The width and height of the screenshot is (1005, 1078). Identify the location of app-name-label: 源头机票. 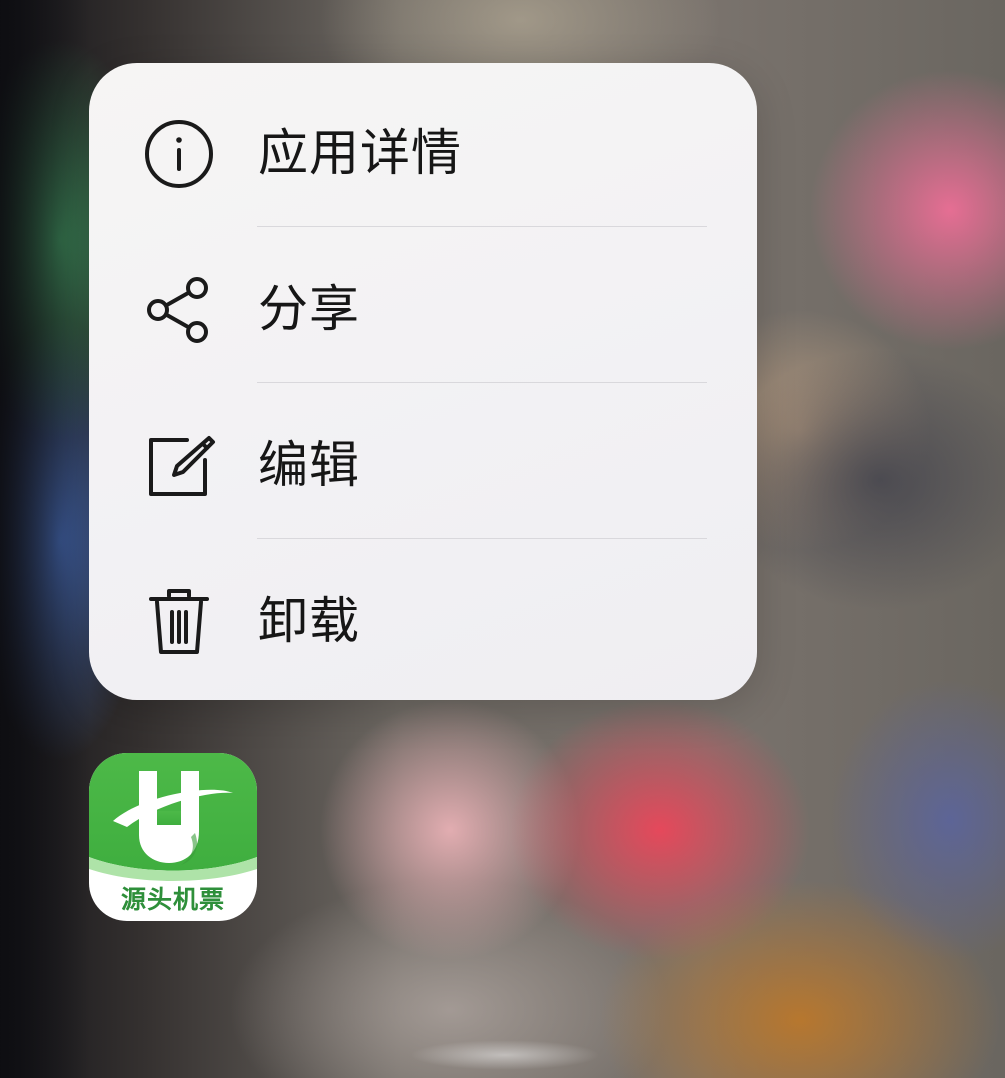
(172, 899).